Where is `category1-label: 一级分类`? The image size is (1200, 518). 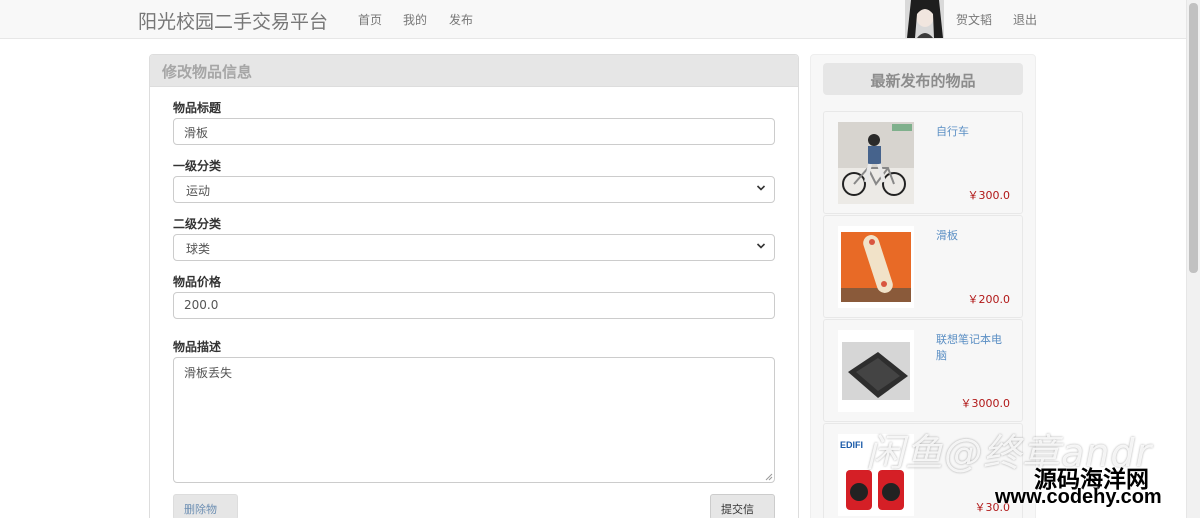 category1-label: 一级分类 is located at coordinates (197, 166).